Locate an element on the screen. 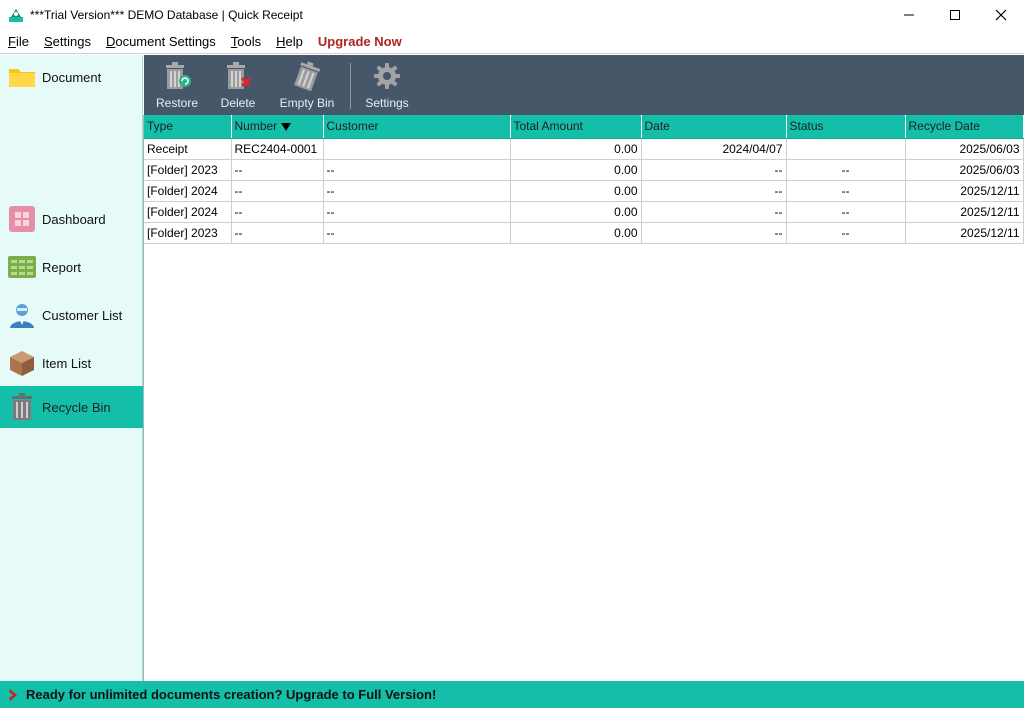  sidebar-item-item-list: Item List is located at coordinates (71, 363).